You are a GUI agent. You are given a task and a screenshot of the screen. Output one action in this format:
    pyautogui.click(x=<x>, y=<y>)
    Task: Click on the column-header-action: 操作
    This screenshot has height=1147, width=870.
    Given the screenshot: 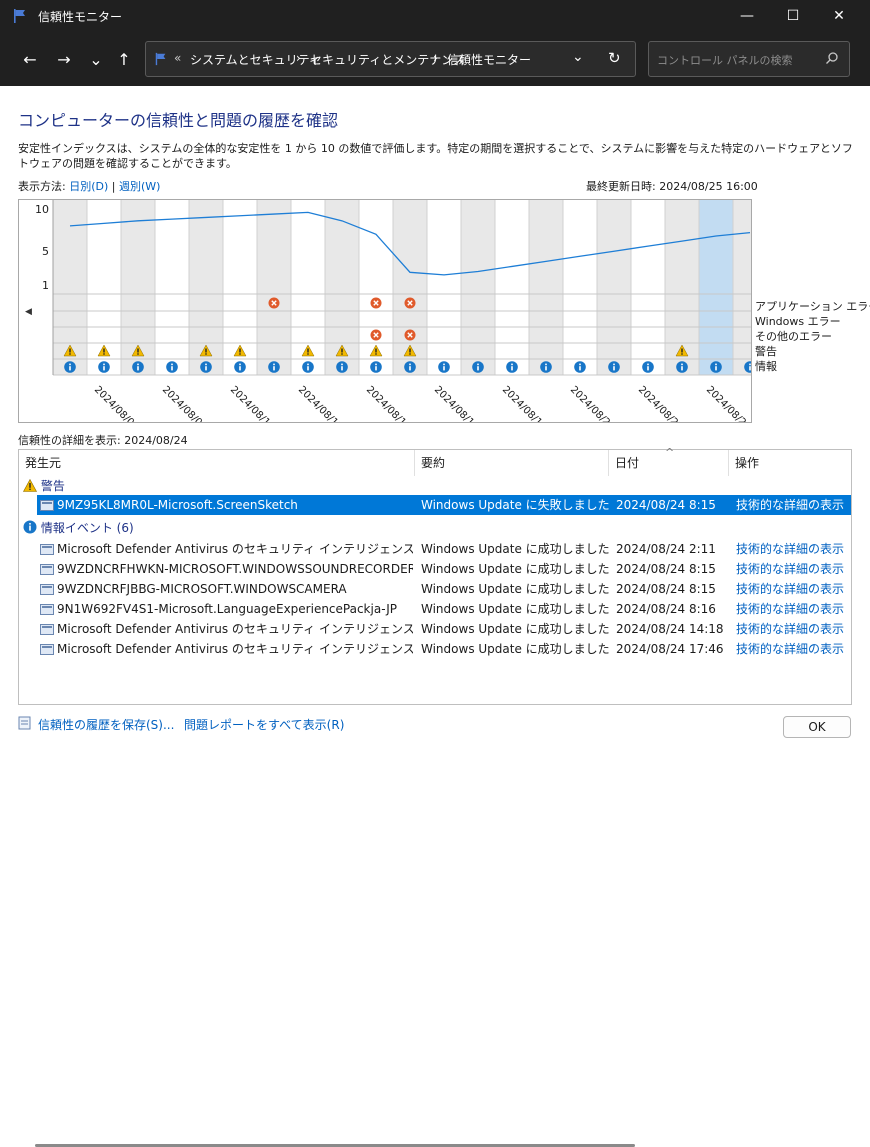 What is the action you would take?
    pyautogui.click(x=790, y=463)
    